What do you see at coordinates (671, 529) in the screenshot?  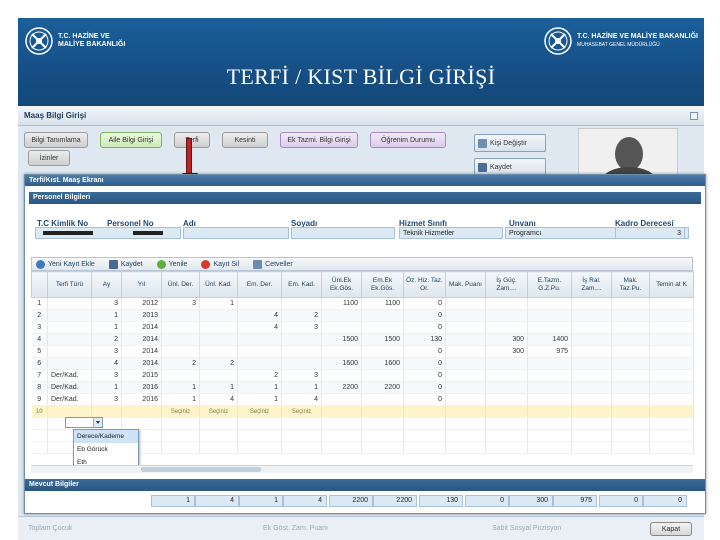 I see `close-button: Kapat` at bounding box center [671, 529].